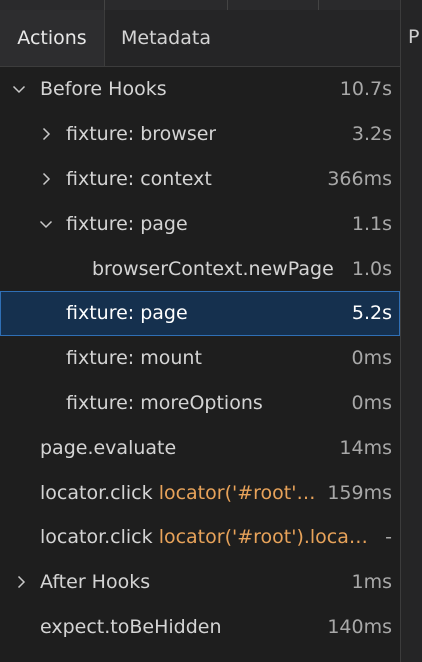  Describe the element at coordinates (213, 268) in the screenshot. I see `action-label: browserContext.newPage` at that location.